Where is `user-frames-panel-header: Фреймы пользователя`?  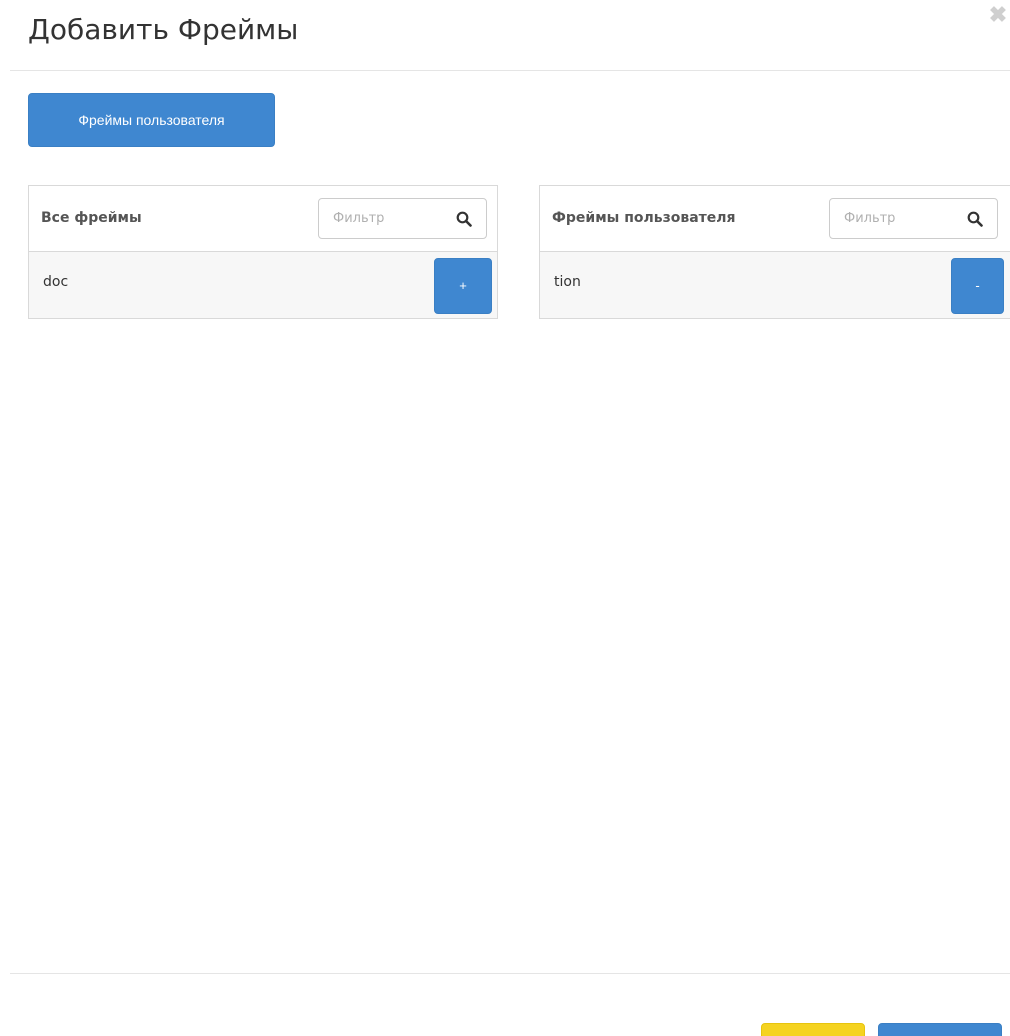
user-frames-panel-header: Фреймы пользователя is located at coordinates (775, 219).